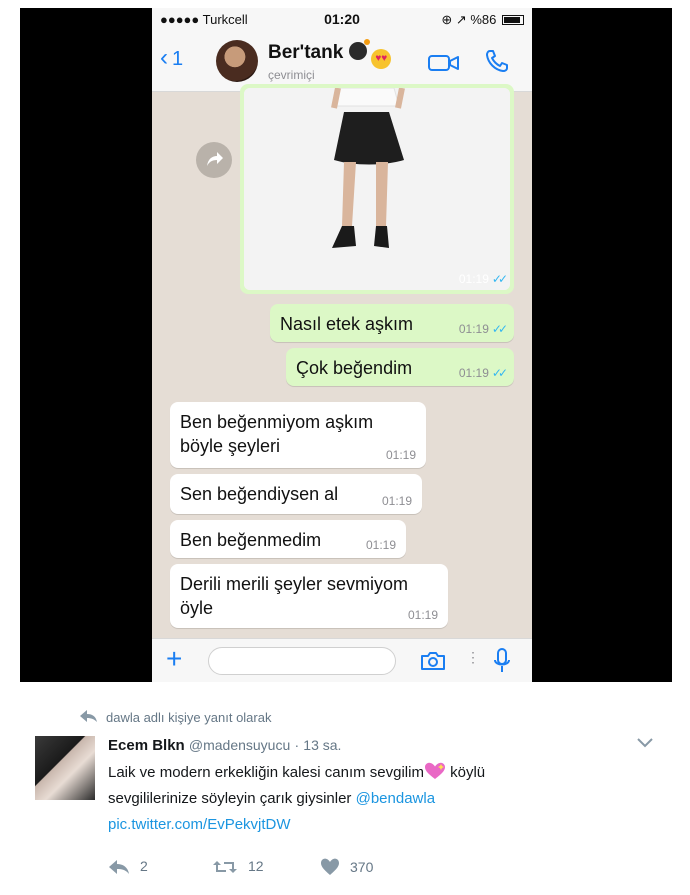 The height and width of the screenshot is (895, 690). Describe the element at coordinates (465, 772) in the screenshot. I see `tweet-text-part: köylü` at that location.